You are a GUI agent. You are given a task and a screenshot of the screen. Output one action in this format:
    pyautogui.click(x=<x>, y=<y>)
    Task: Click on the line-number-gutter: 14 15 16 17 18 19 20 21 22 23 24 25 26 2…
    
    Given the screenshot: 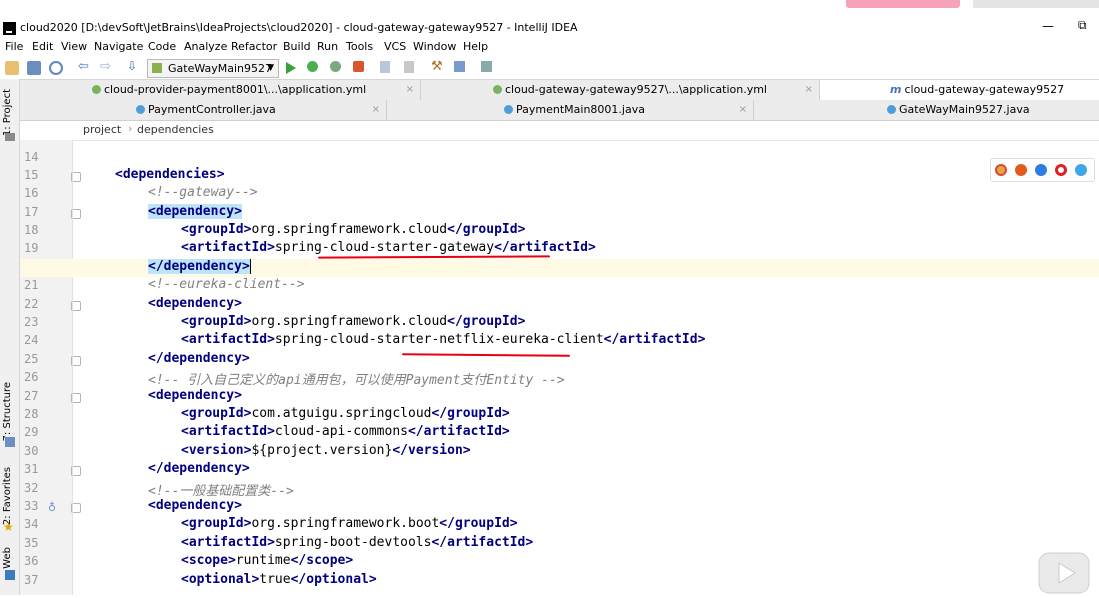 What is the action you would take?
    pyautogui.click(x=50, y=367)
    